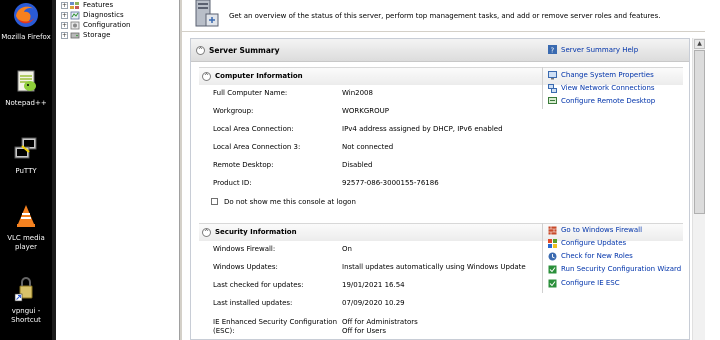  What do you see at coordinates (552, 243) in the screenshot?
I see `windows-update-icon` at bounding box center [552, 243].